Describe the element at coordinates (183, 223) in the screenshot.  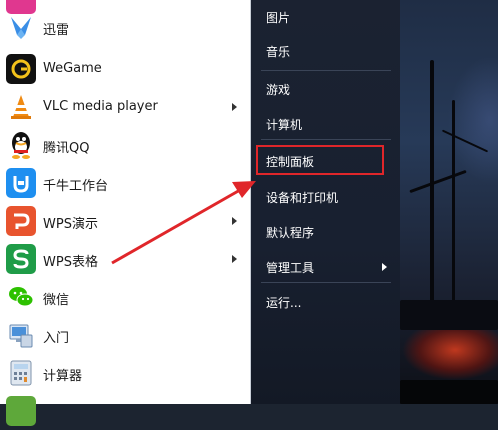
I see `annotation-arrow-icon` at that location.